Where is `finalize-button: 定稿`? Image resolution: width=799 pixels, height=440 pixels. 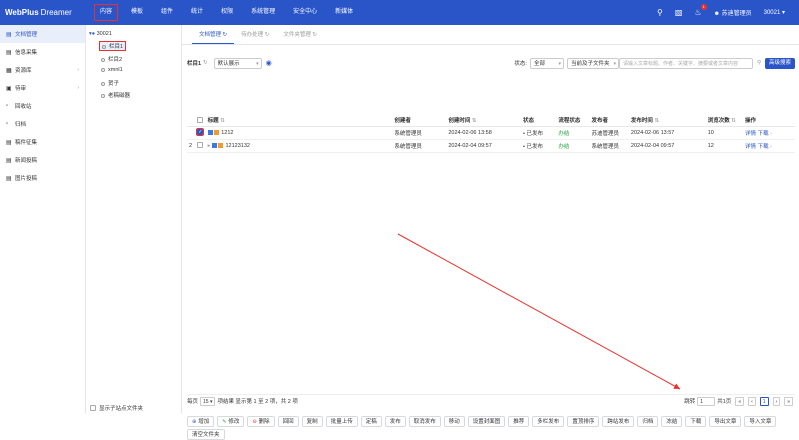 finalize-button: 定稿 is located at coordinates (371, 421).